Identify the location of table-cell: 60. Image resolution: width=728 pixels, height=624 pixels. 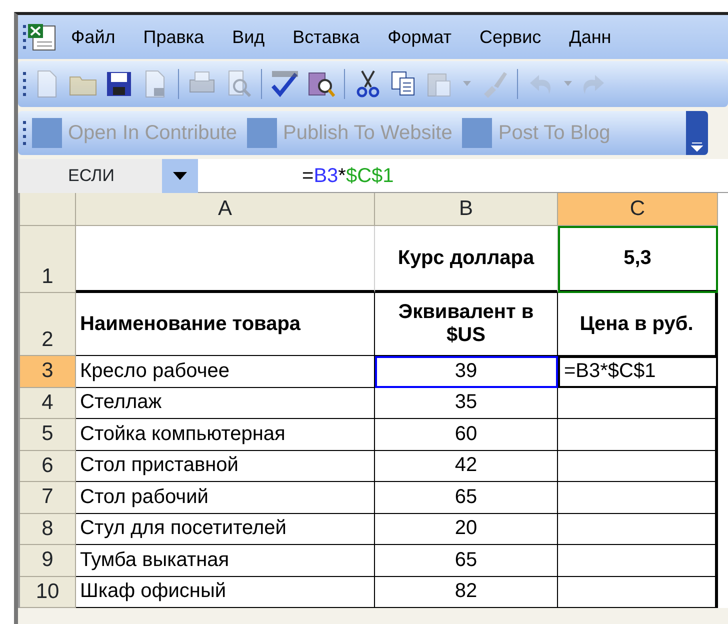
(466, 434).